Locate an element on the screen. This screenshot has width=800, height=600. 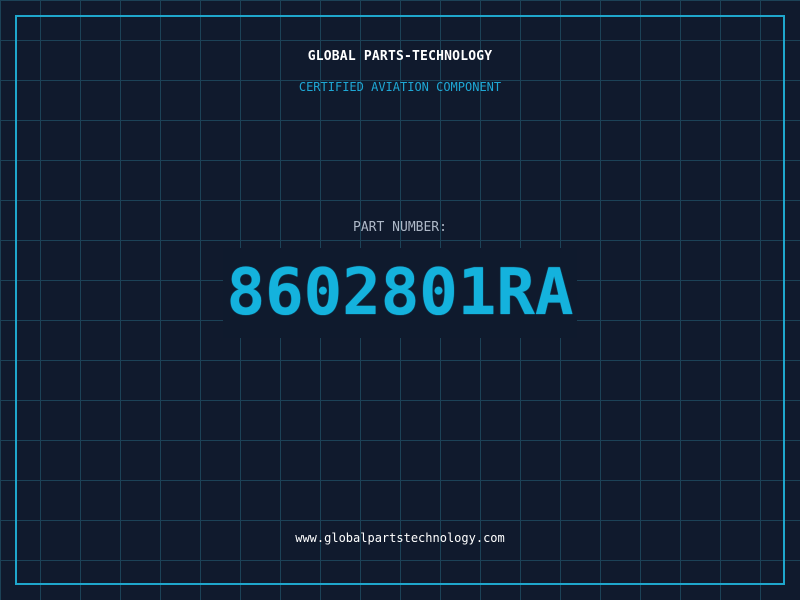
company-name: GLOBAL PARTS-TECHNOLOGY is located at coordinates (400, 56).